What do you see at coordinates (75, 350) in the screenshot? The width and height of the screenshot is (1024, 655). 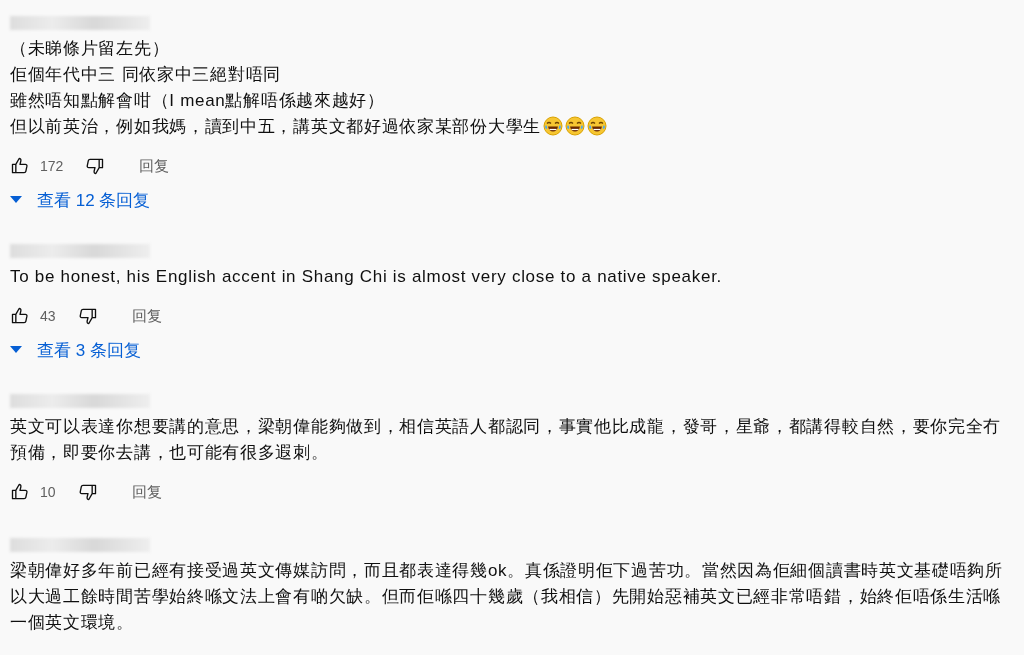 I see `view-replies-button: 查看 3 条回复` at bounding box center [75, 350].